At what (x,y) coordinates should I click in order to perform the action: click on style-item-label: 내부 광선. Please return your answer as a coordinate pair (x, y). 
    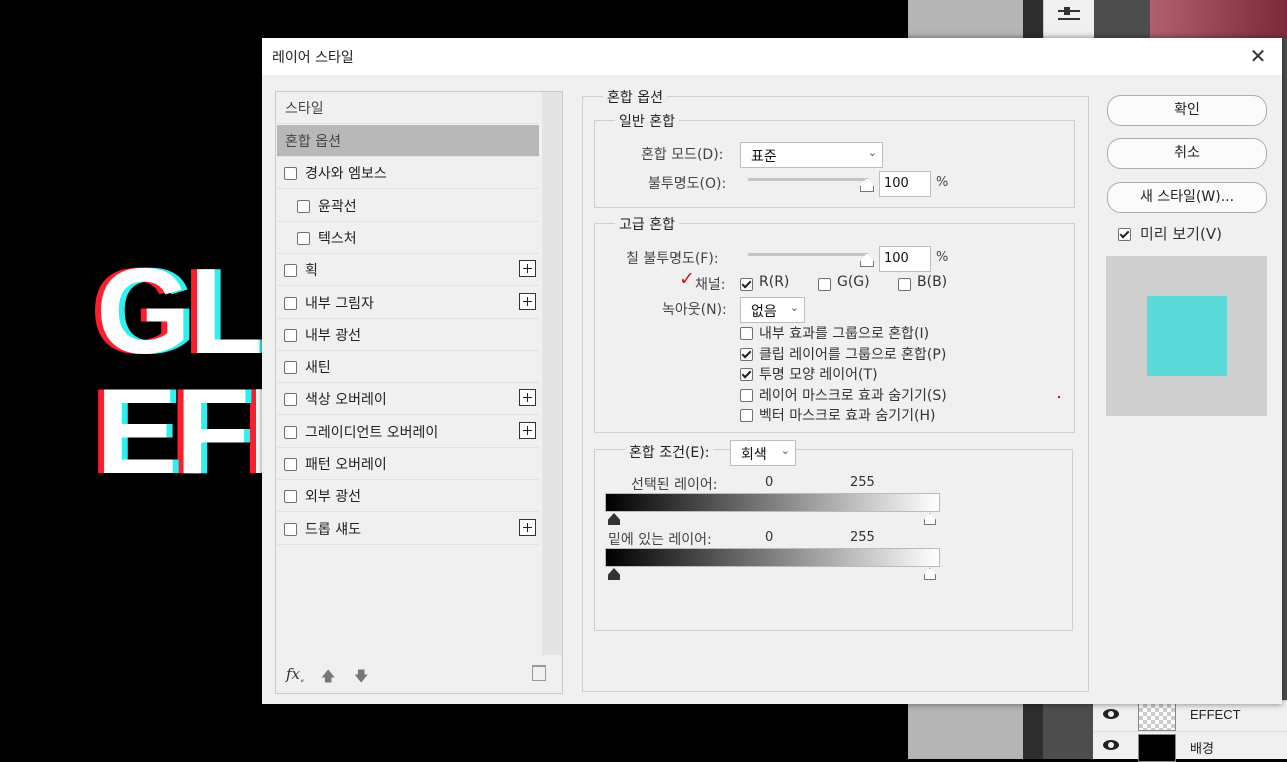
    Looking at the image, I should click on (333, 335).